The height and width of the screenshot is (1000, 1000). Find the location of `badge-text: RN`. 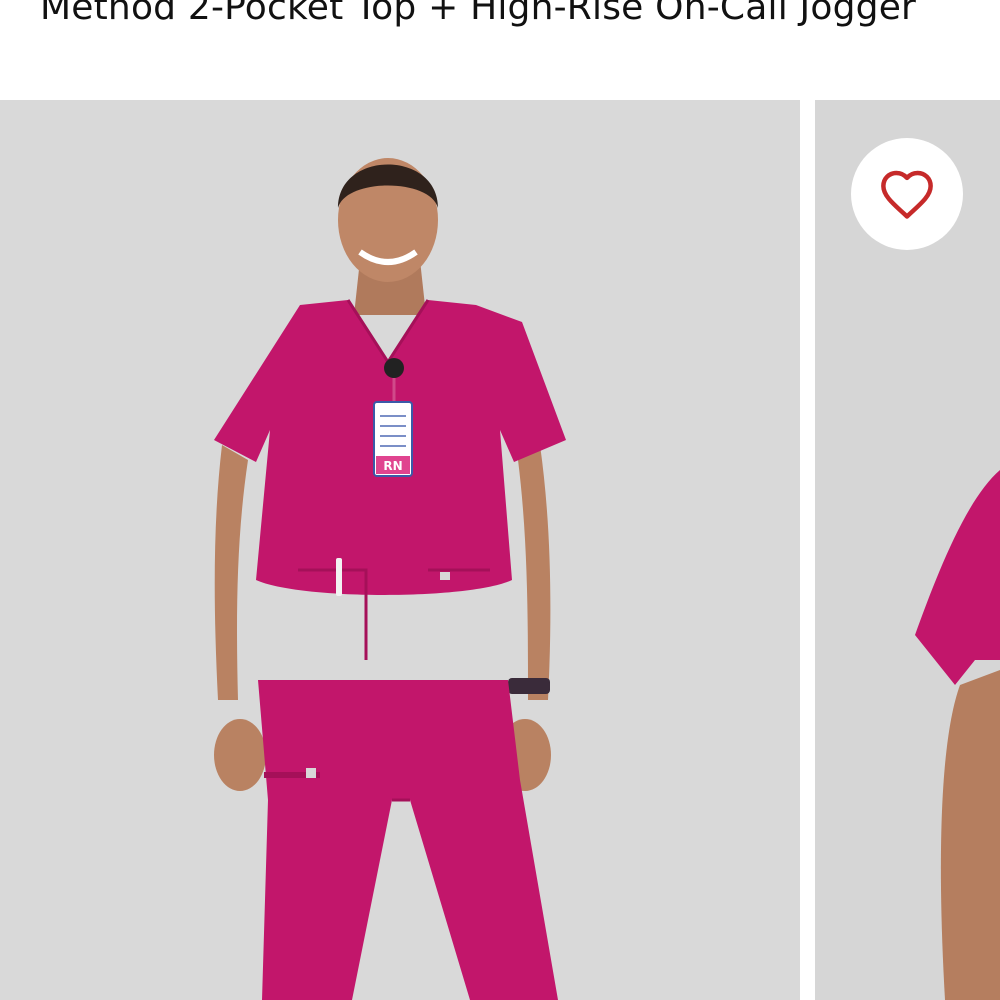

badge-text: RN is located at coordinates (392, 466).